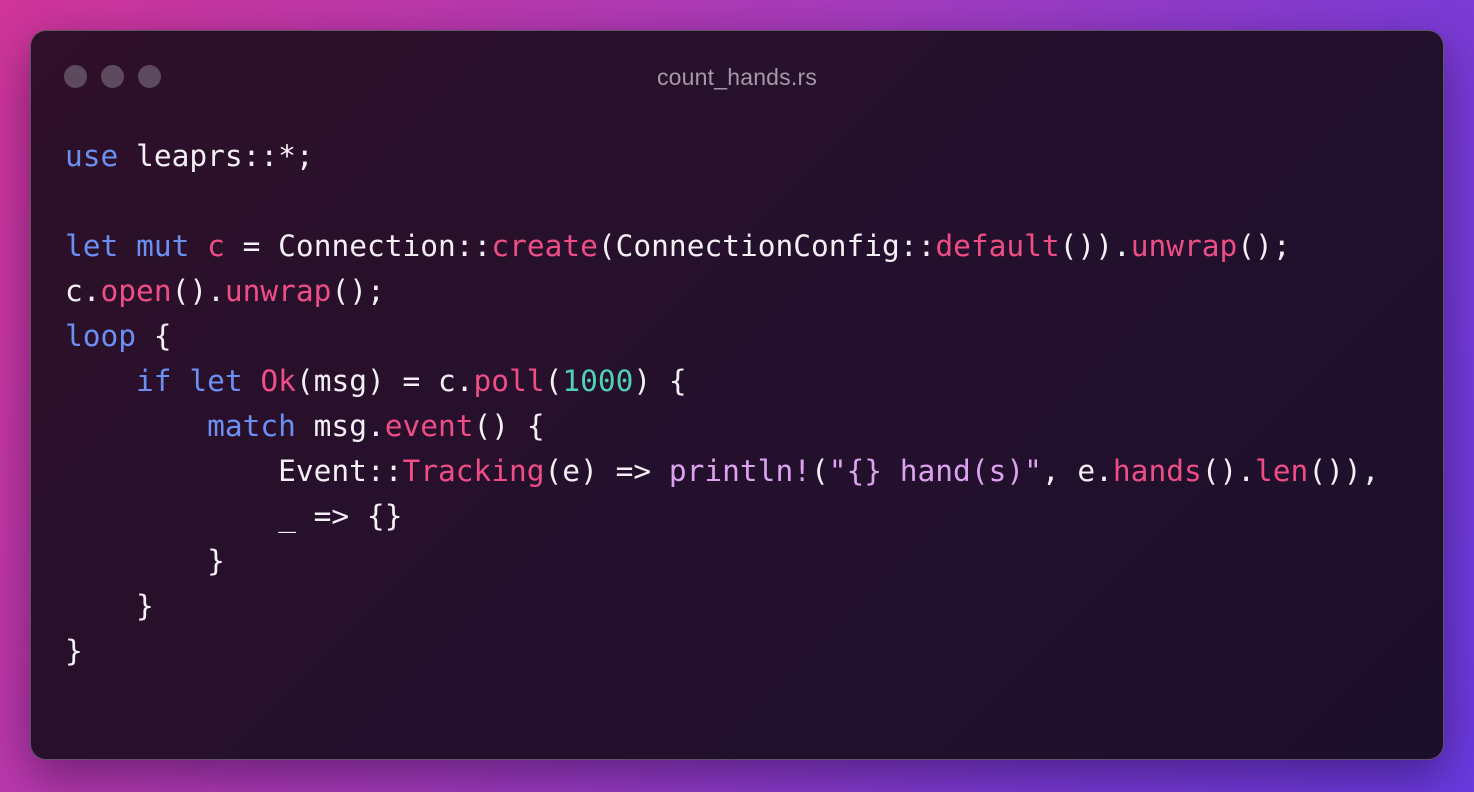 The width and height of the screenshot is (1474, 792). What do you see at coordinates (101, 336) in the screenshot?
I see `code-token: loop` at bounding box center [101, 336].